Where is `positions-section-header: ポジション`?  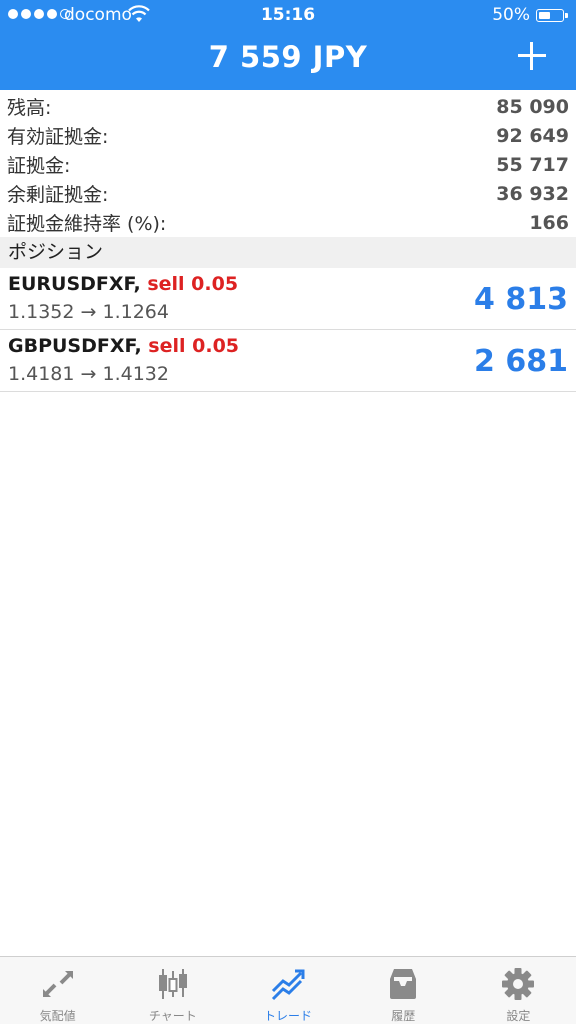
positions-section-header: ポジション is located at coordinates (288, 252).